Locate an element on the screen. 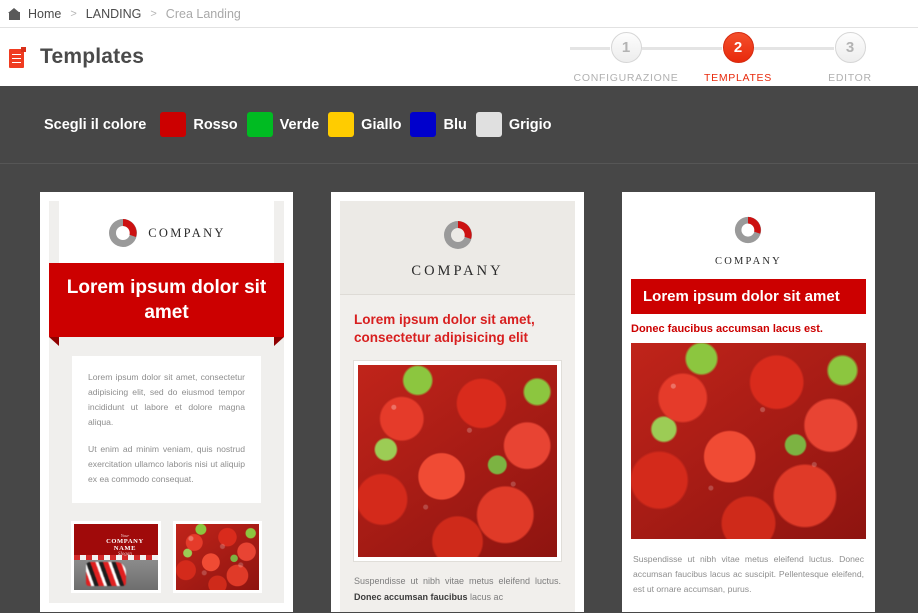 The image size is (918, 614). step-editor: 3 EDITOR is located at coordinates (850, 58).